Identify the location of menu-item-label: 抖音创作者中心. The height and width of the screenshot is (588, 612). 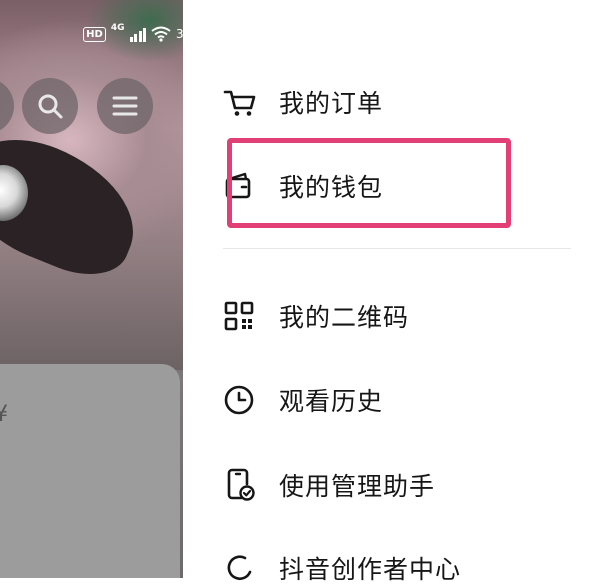
(370, 569).